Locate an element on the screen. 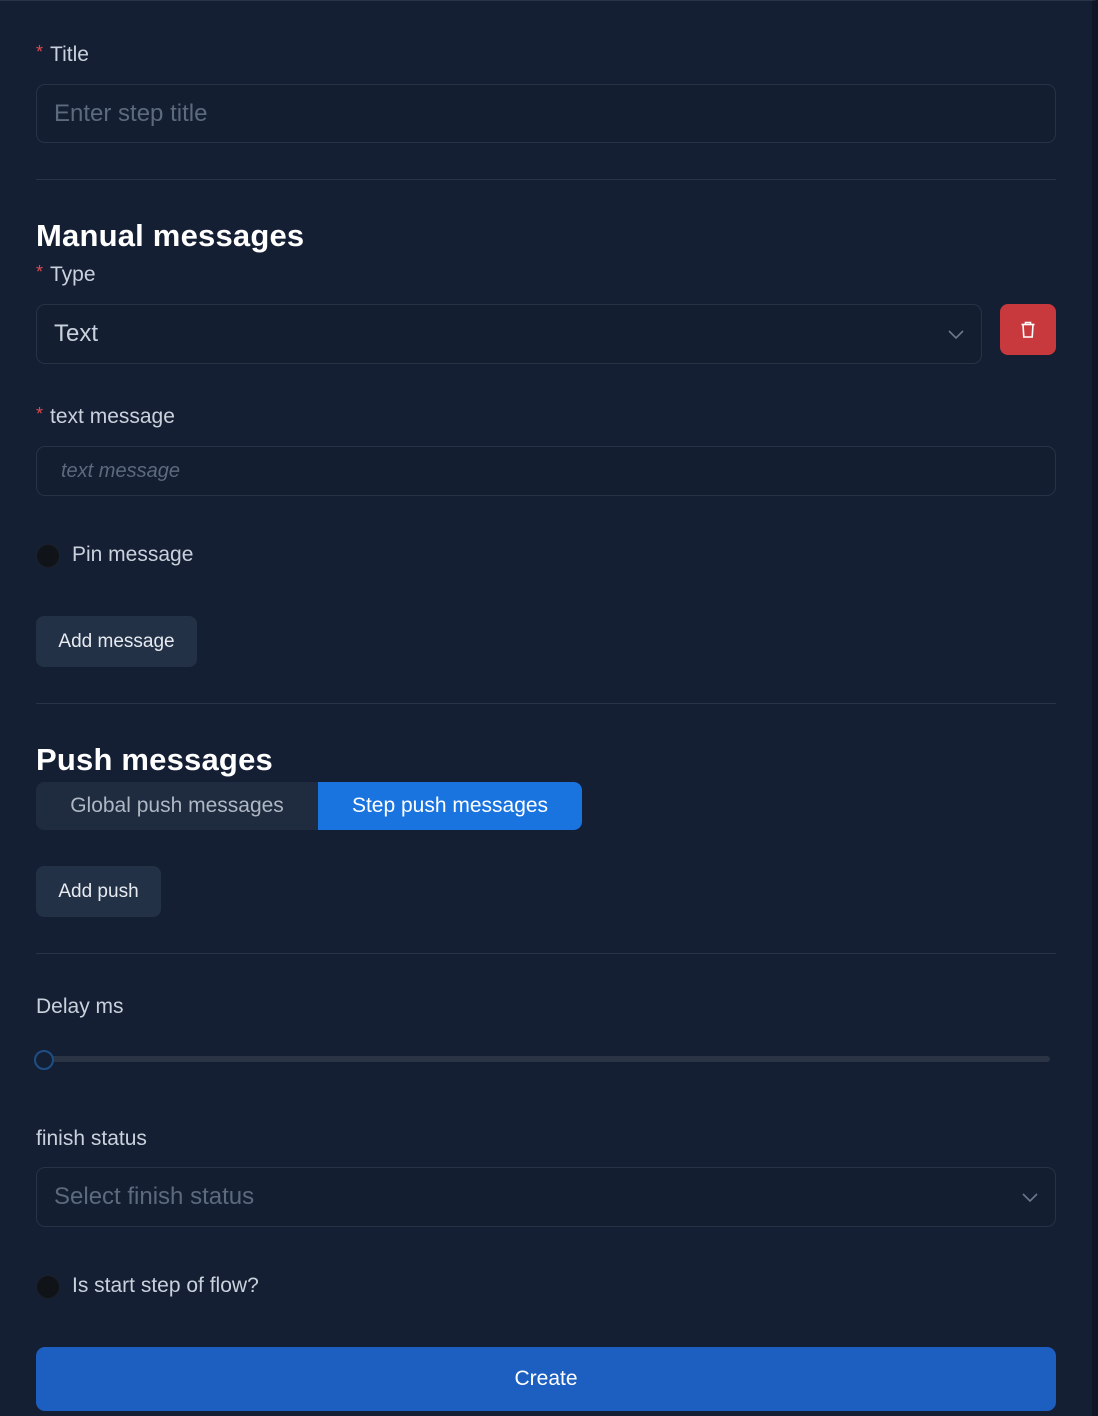  delay-label: Delay ms is located at coordinates (80, 1006).